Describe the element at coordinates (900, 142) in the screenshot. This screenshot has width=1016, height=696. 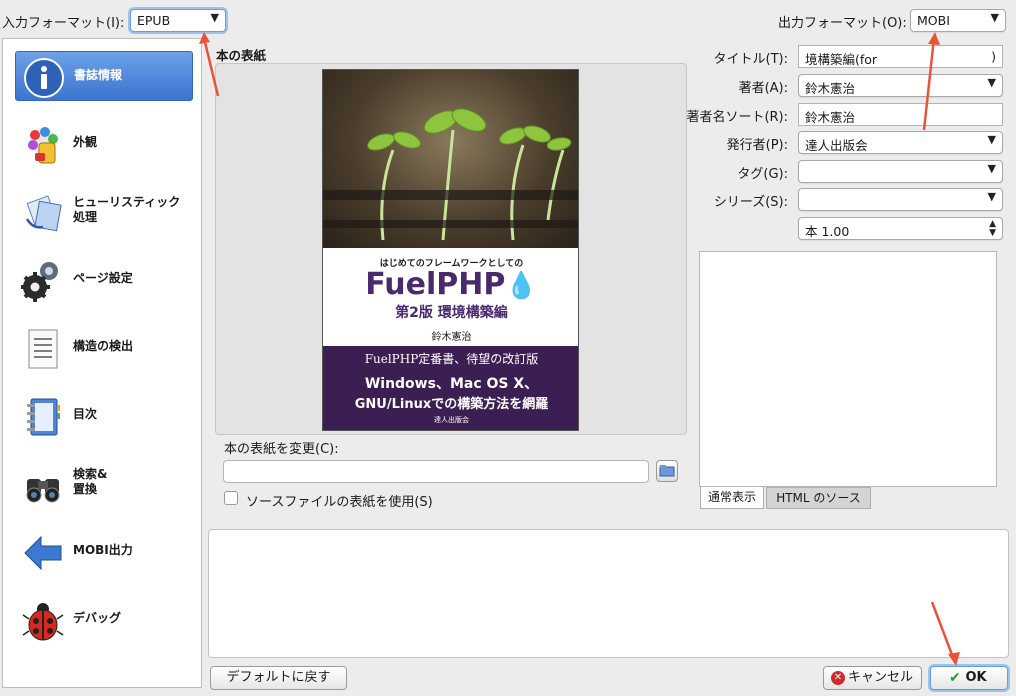
I see `publisher-select: 達人出版会 ▼` at that location.